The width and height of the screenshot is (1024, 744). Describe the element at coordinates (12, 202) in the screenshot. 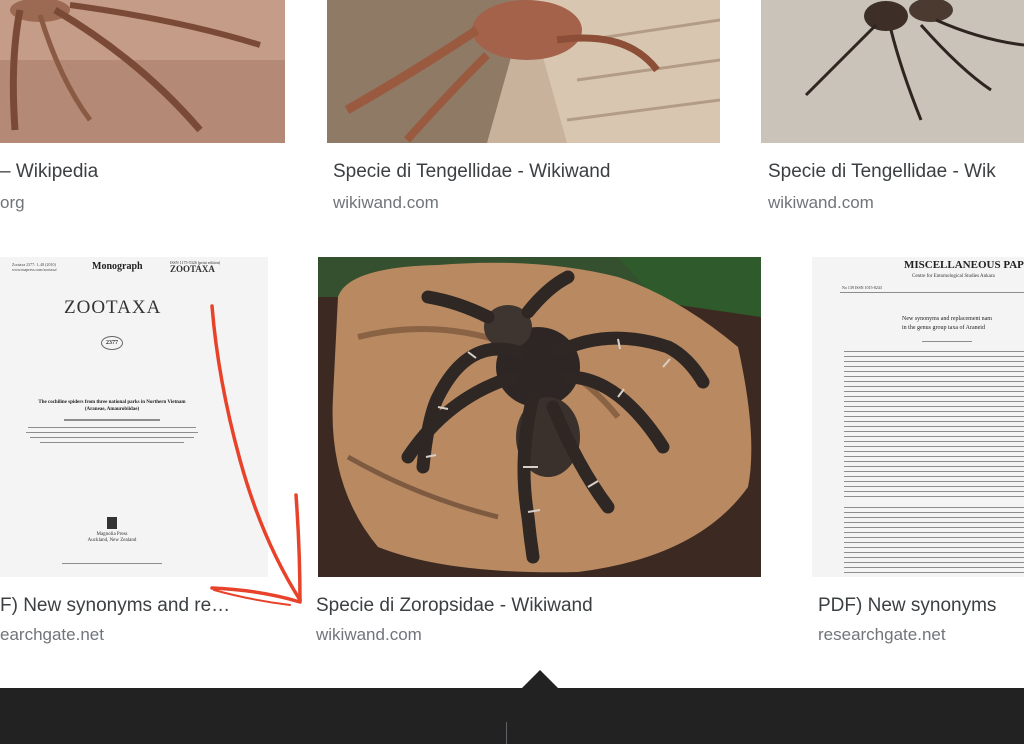

I see `result-domain: org` at that location.